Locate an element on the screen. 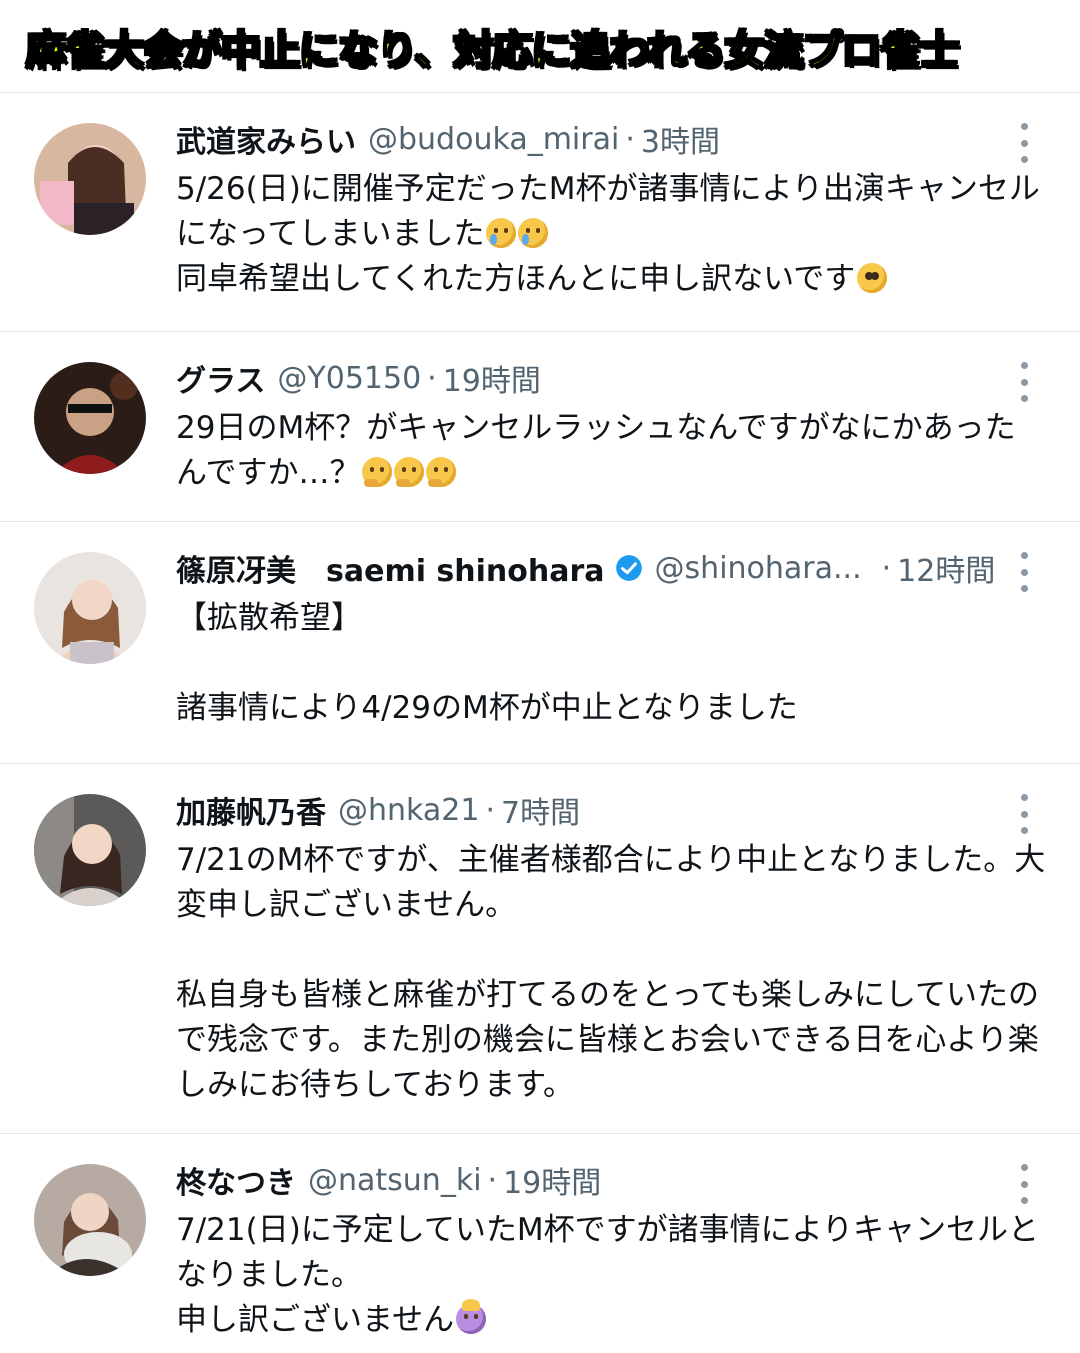 The height and width of the screenshot is (1353, 1080). title-banner: 麻雀大会が中止になり、対応に追われる女流プロ雀士 is located at coordinates (540, 46).